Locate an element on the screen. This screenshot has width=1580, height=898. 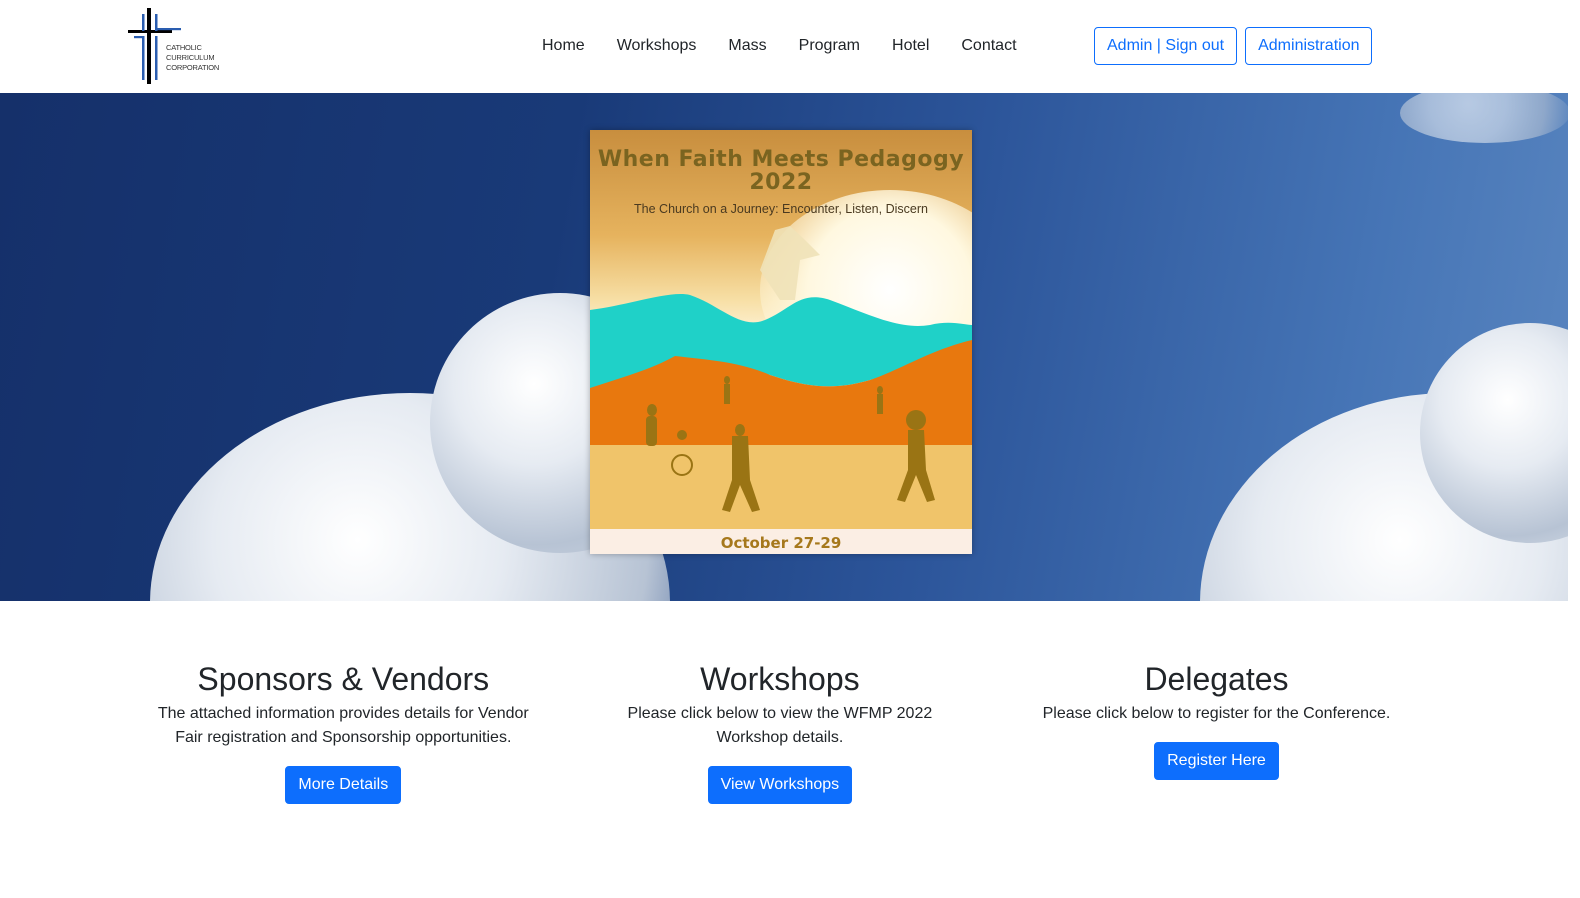
logo-line-3: CORPORATION is located at coordinates (193, 67).